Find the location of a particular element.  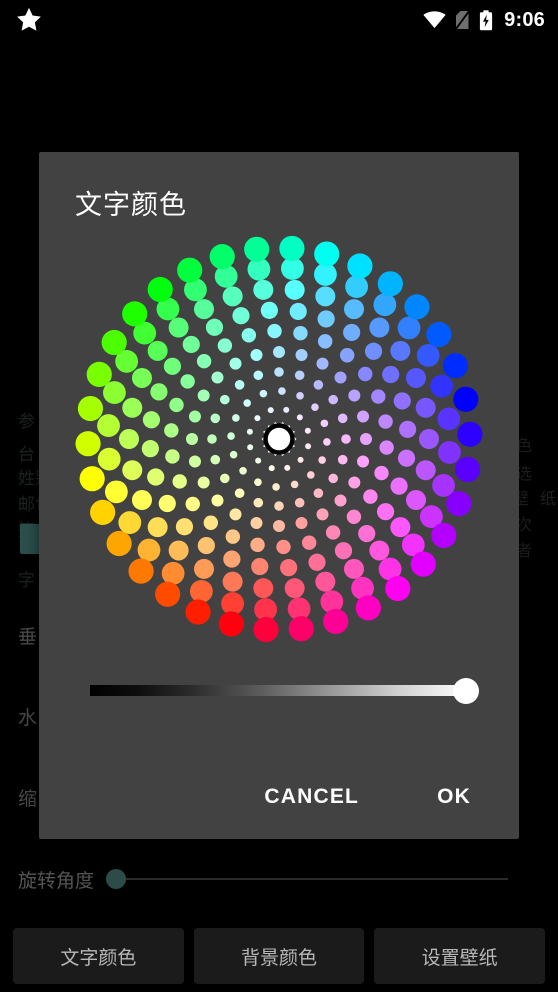

color-wheel-selector is located at coordinates (279, 439).